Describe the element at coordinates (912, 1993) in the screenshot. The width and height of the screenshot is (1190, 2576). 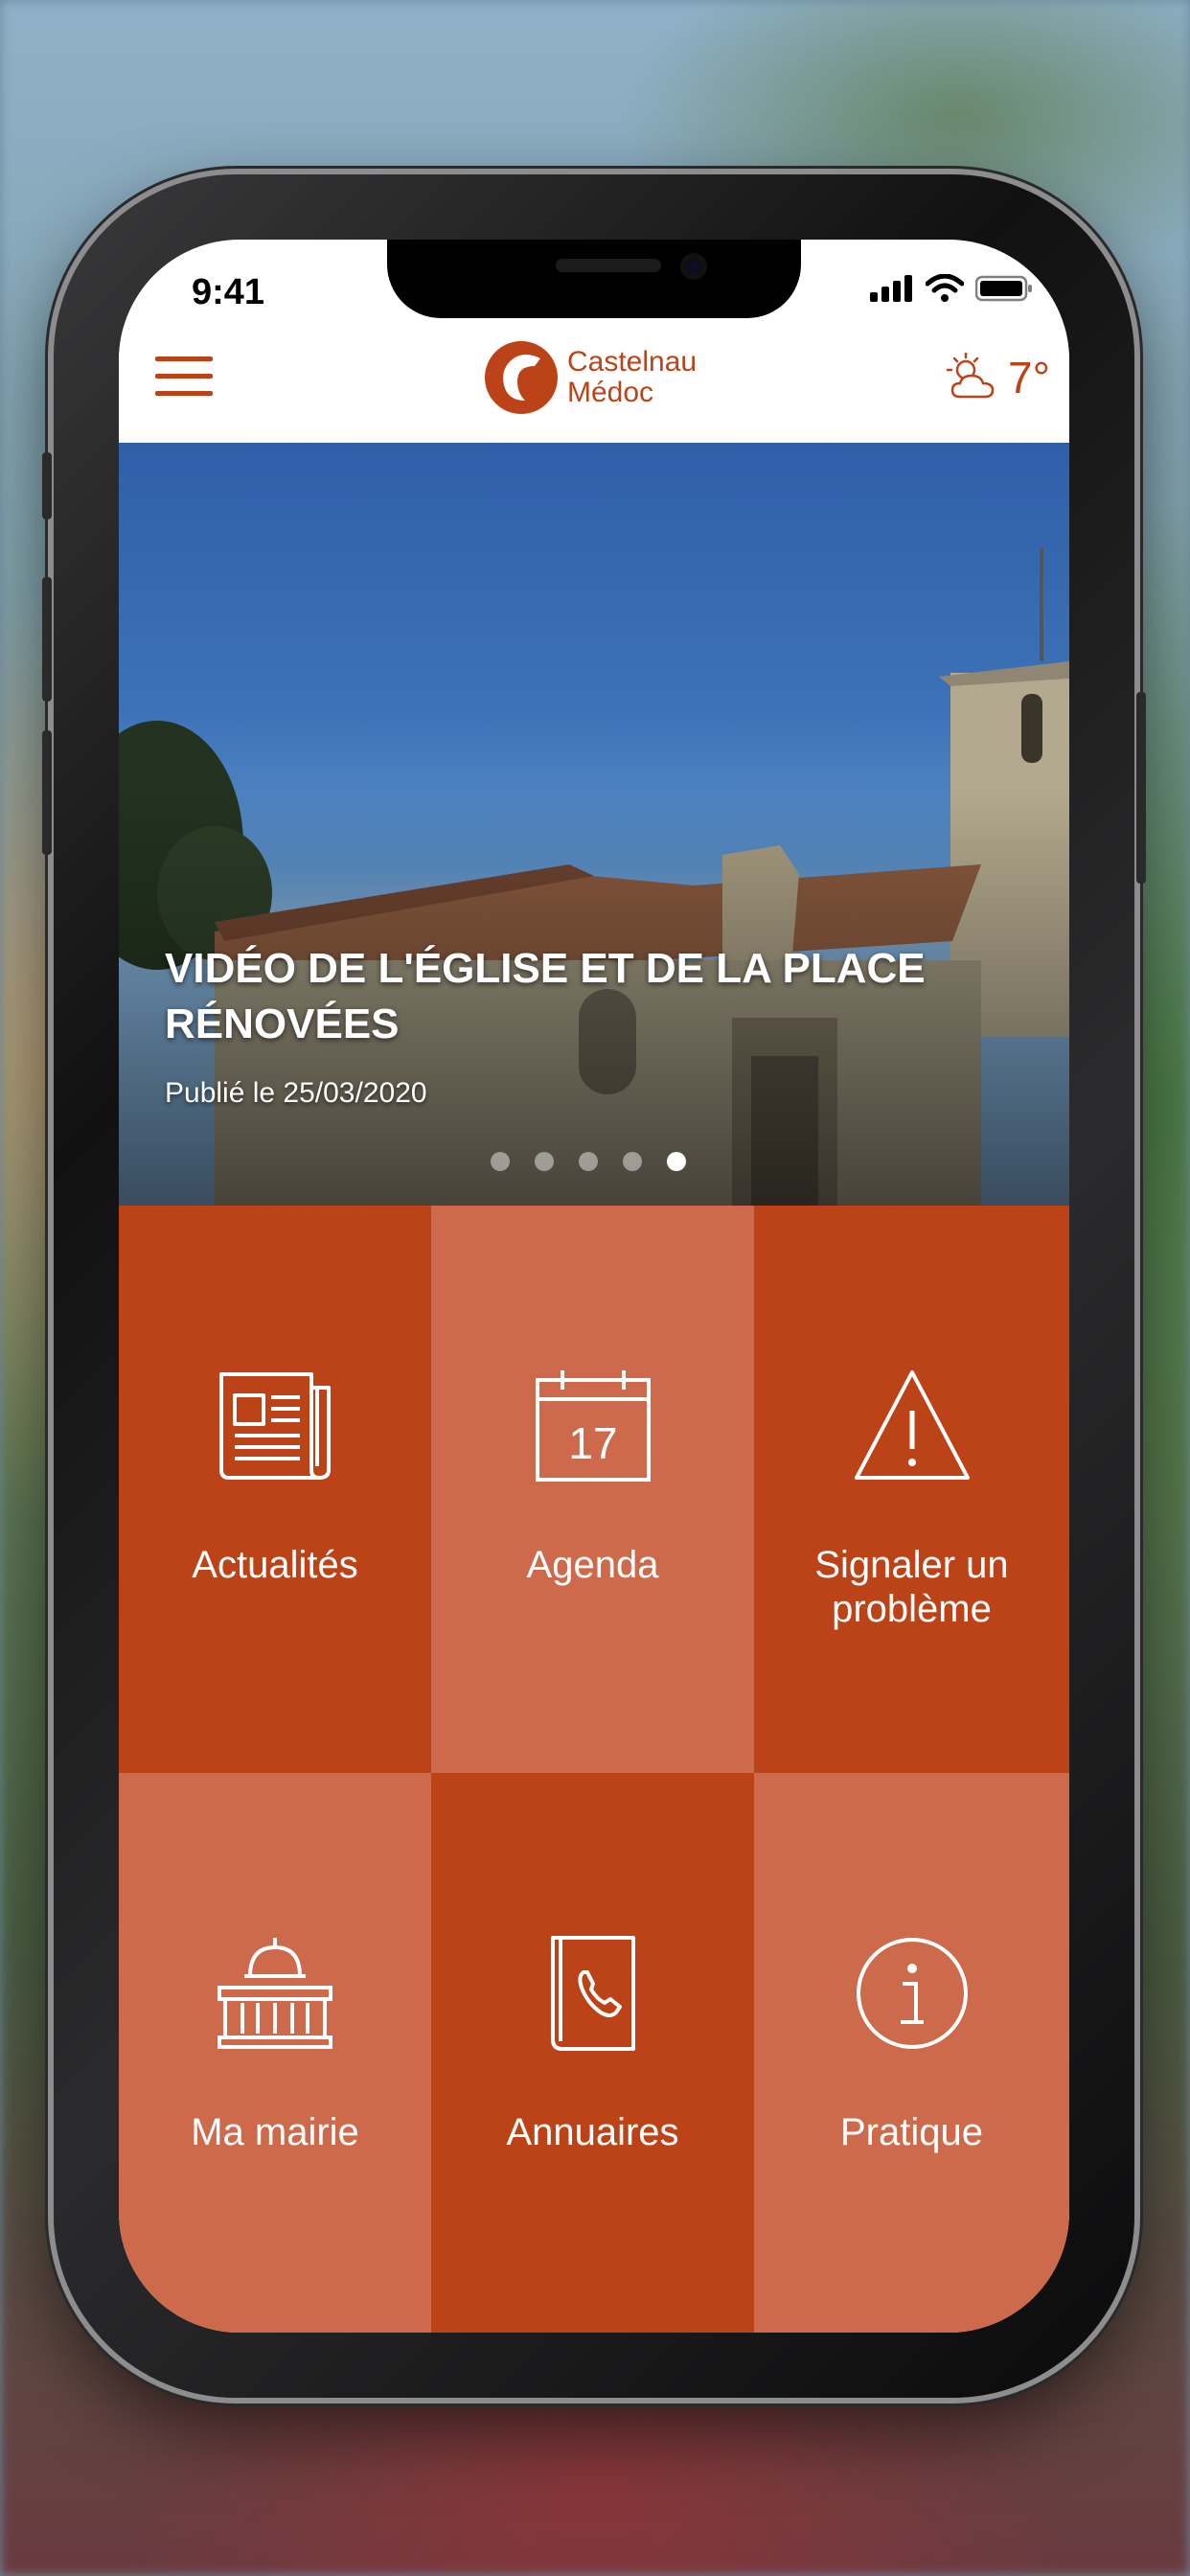
I see `info-icon` at that location.